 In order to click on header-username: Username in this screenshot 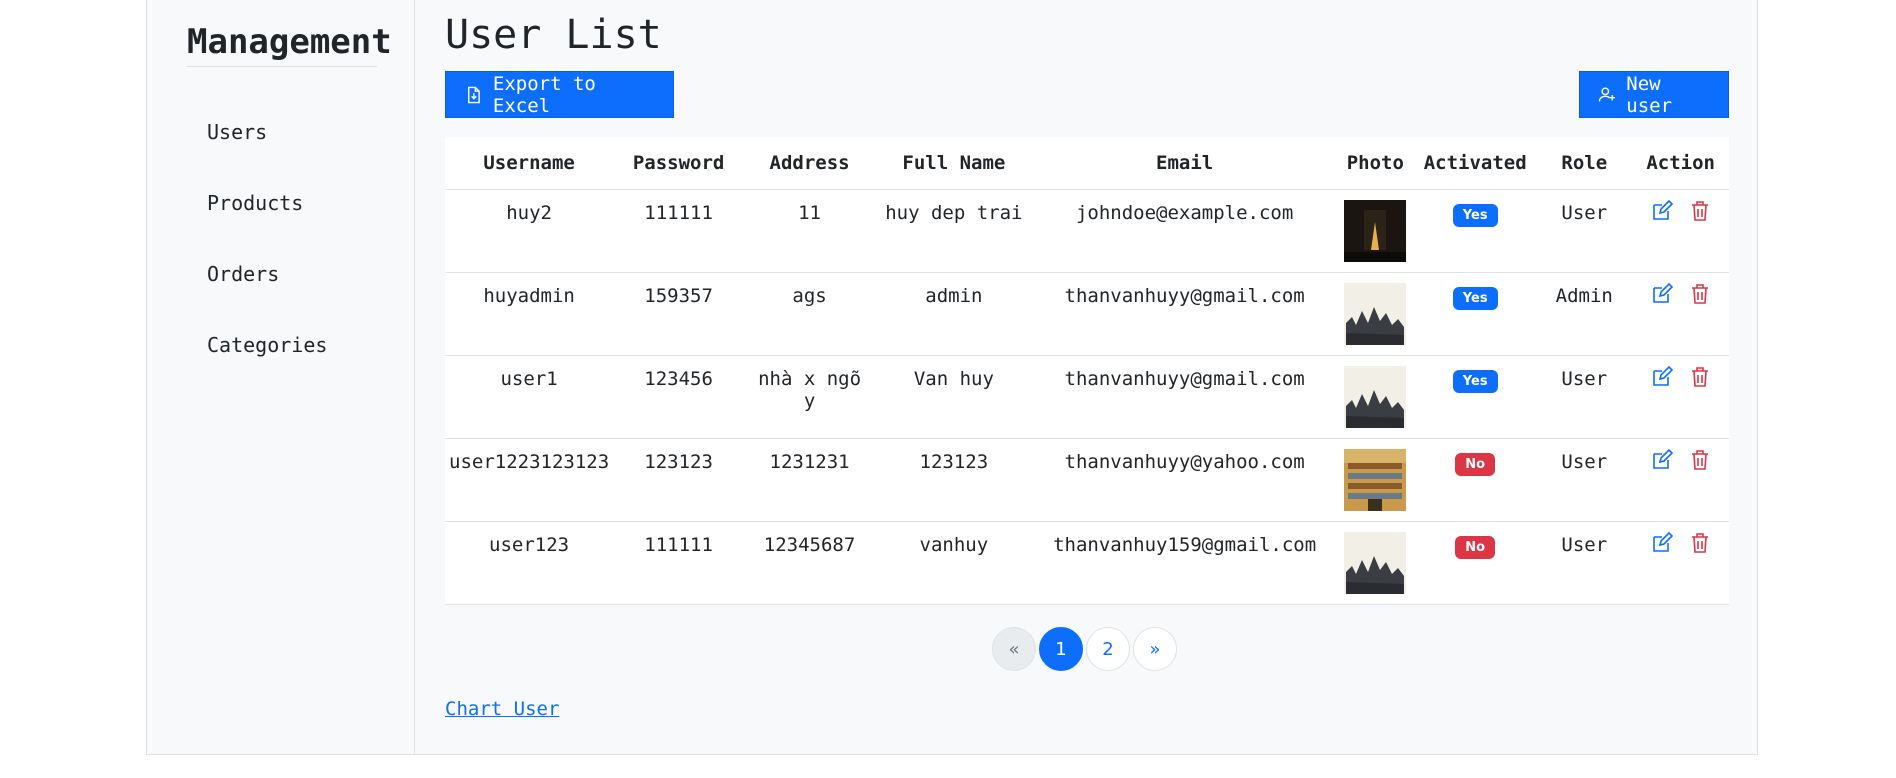, I will do `click(529, 163)`.